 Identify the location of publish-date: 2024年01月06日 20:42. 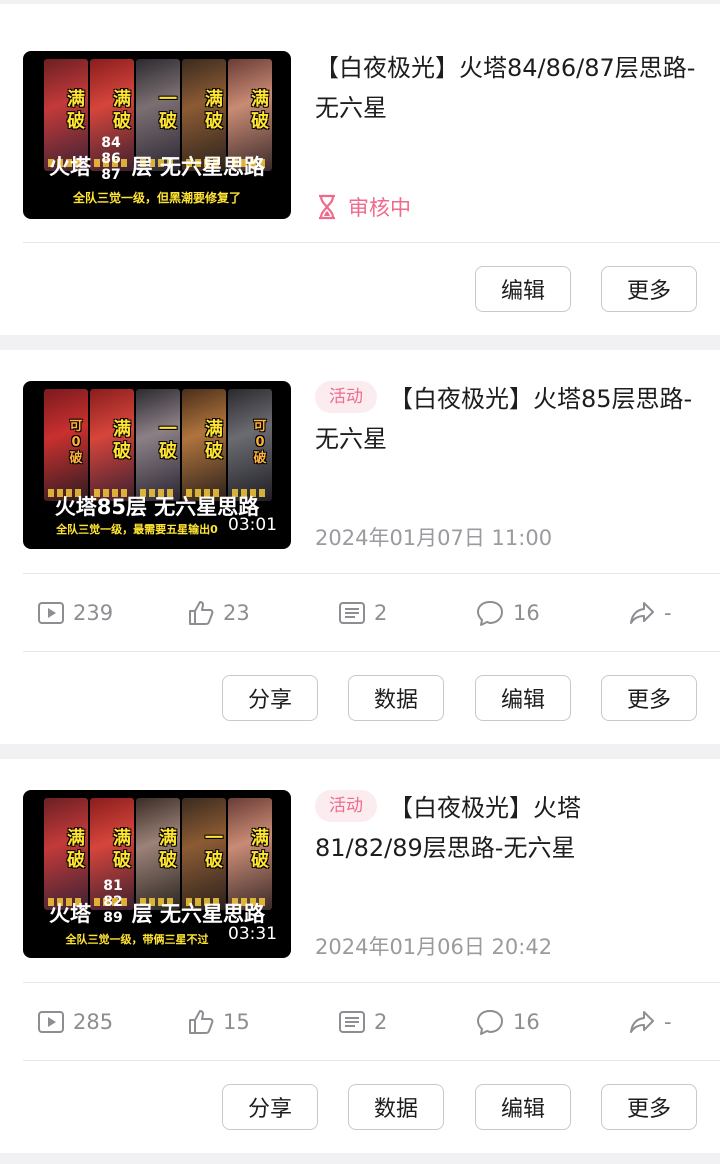
(434, 947).